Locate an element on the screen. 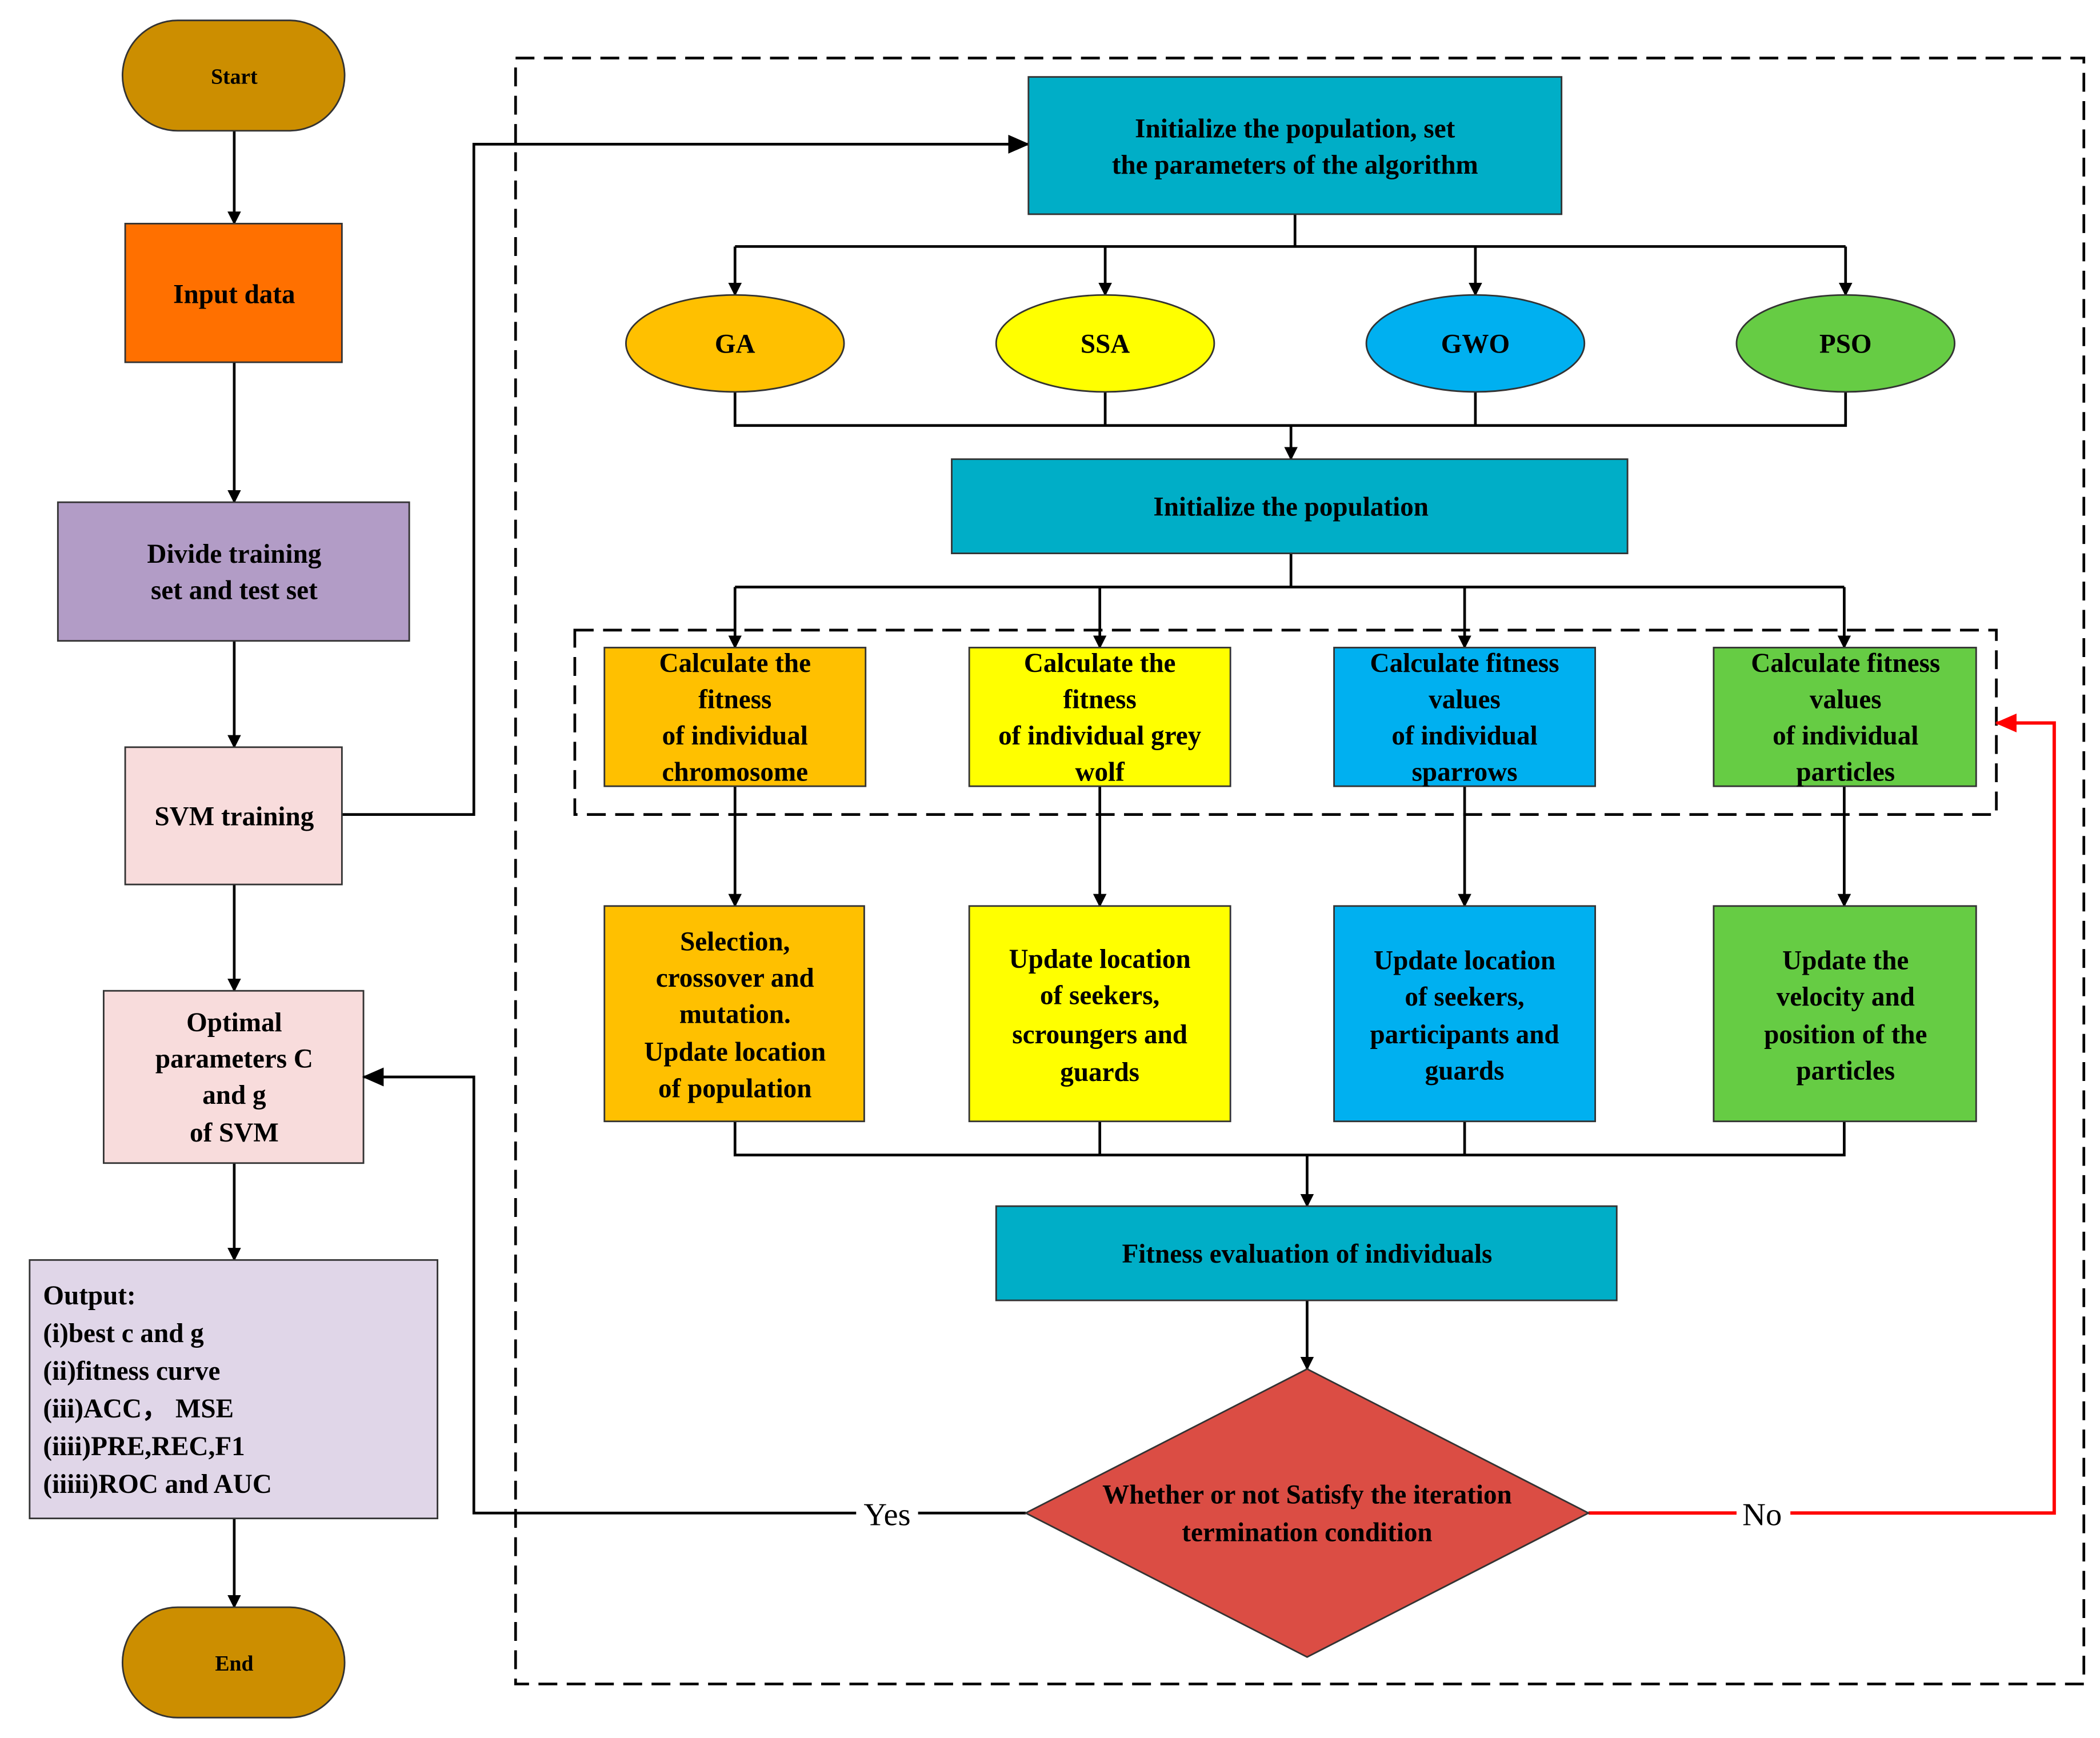 The width and height of the screenshot is (2100, 1738). svg-text:the parameters of the algorith: the parameters of the algorithm is located at coordinates (1295, 165).